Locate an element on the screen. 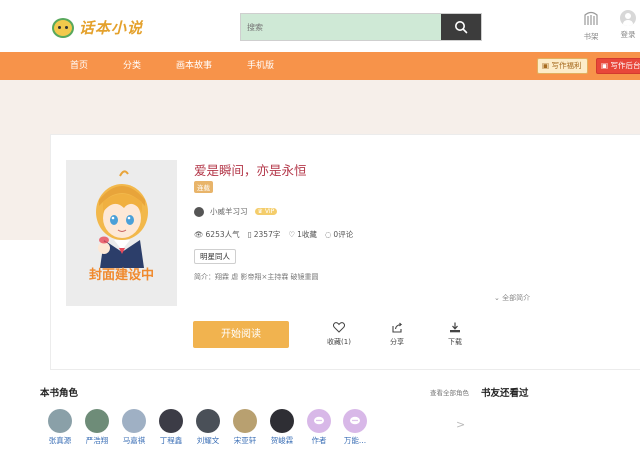  view-all-characters-link: 查看全部角色 is located at coordinates (449, 392).